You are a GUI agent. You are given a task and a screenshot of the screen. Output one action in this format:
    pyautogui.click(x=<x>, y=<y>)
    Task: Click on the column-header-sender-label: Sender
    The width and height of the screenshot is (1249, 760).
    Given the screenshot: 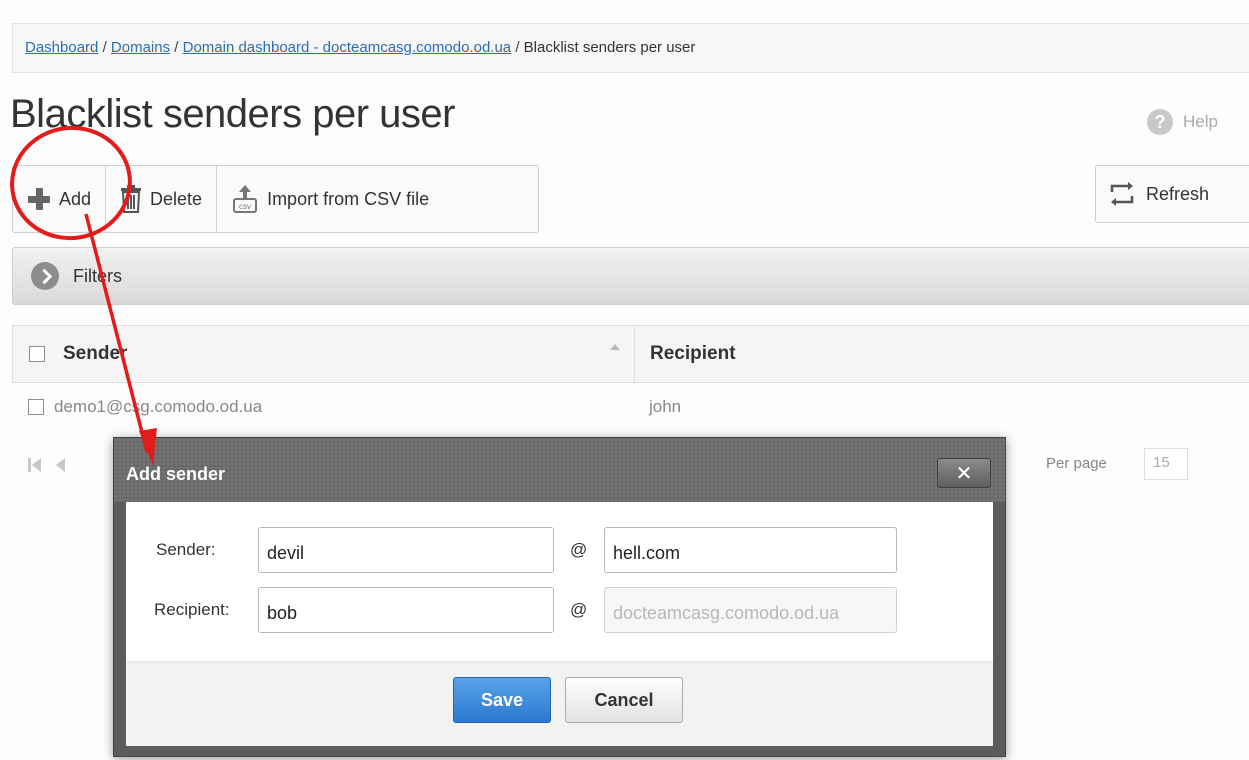 What is the action you would take?
    pyautogui.click(x=95, y=353)
    